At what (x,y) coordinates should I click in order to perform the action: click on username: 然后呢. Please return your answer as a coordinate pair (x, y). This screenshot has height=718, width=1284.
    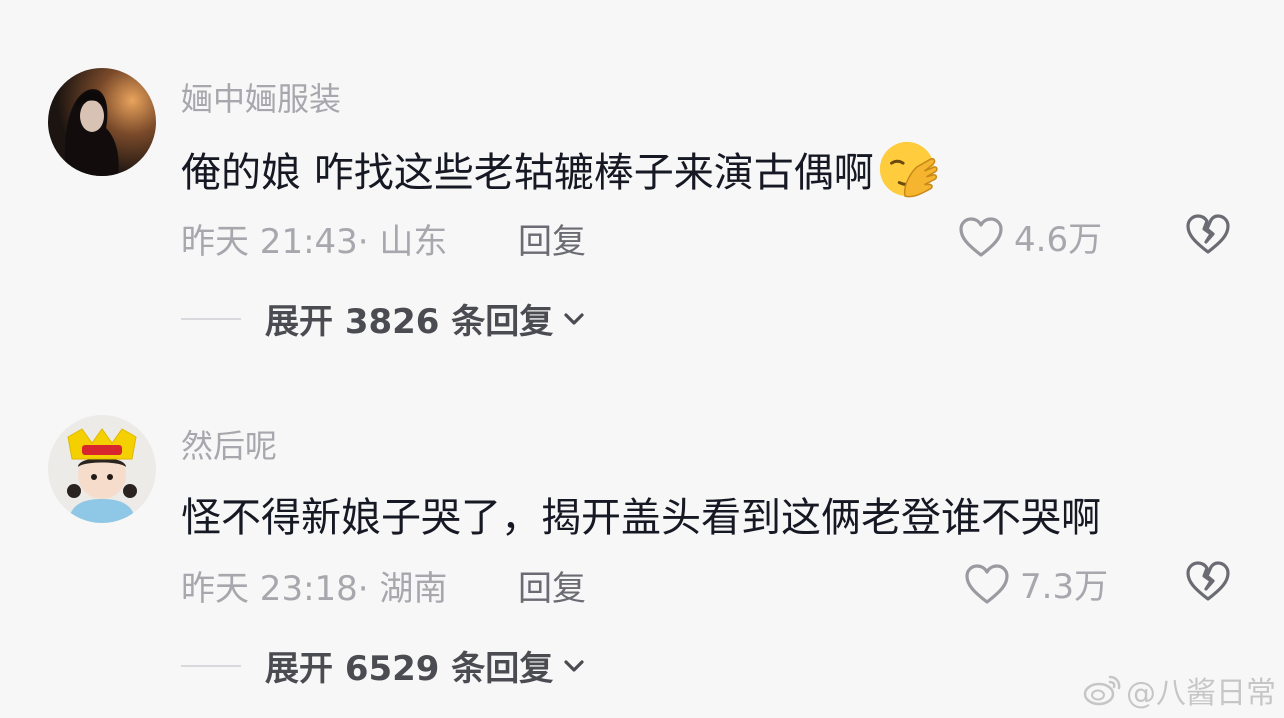
    Looking at the image, I should click on (229, 444).